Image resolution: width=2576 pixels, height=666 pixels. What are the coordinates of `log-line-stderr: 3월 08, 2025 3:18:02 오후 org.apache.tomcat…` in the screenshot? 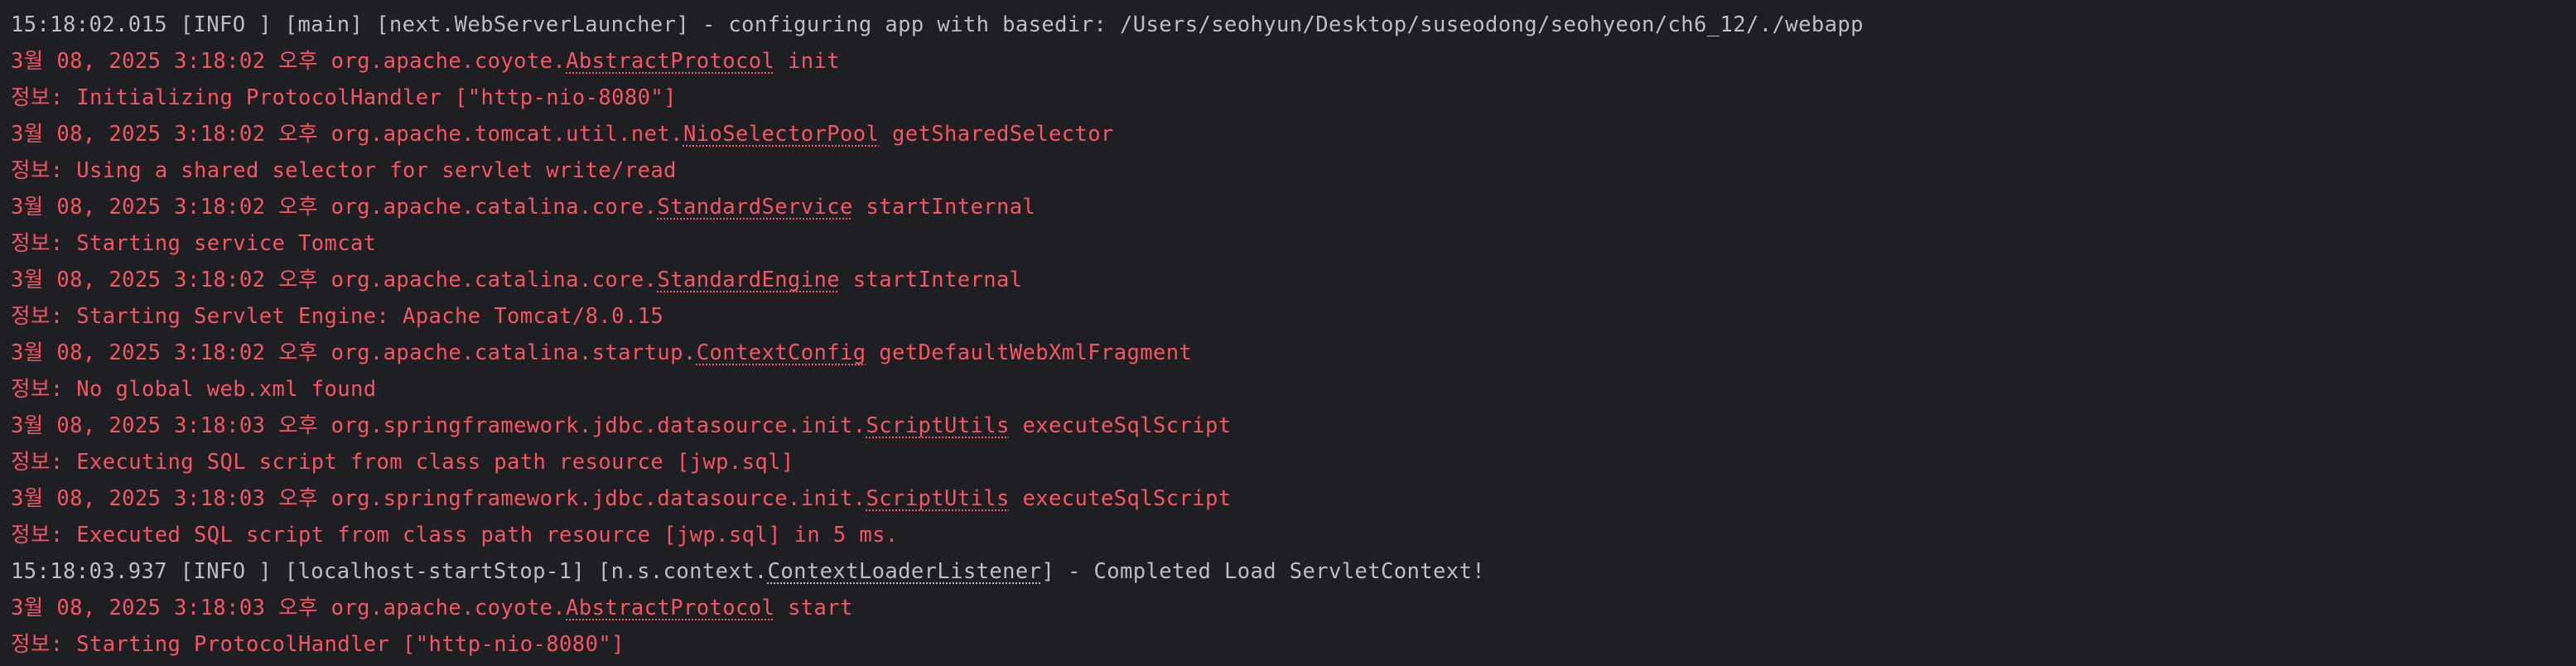 It's located at (1293, 134).